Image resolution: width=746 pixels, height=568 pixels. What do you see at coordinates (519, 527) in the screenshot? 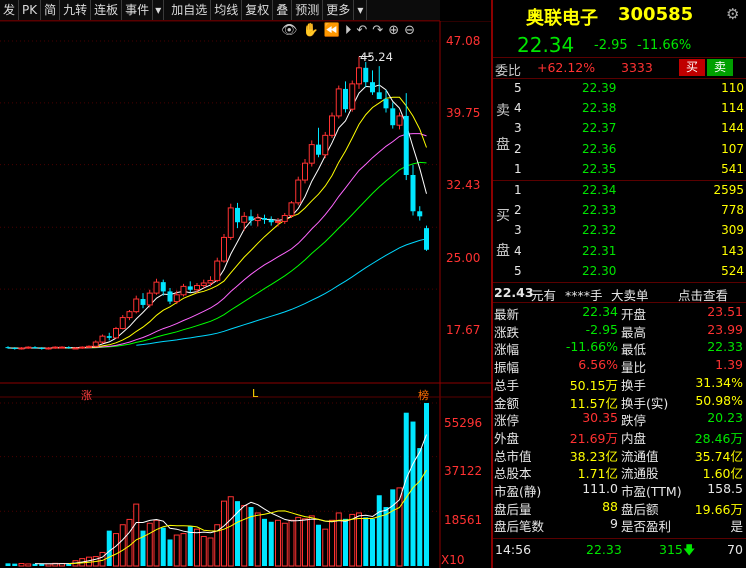
I see `quote-label: 盘后笔数` at bounding box center [519, 527].